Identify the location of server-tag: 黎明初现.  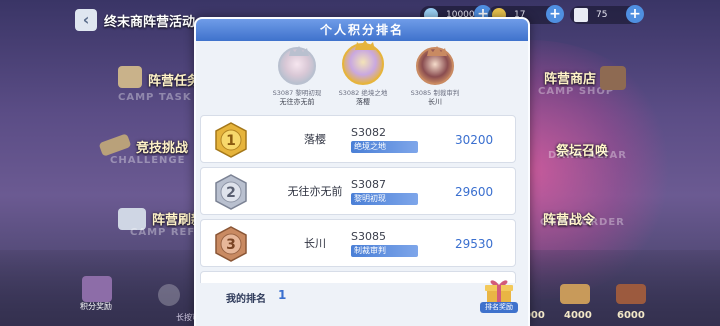
(384, 199).